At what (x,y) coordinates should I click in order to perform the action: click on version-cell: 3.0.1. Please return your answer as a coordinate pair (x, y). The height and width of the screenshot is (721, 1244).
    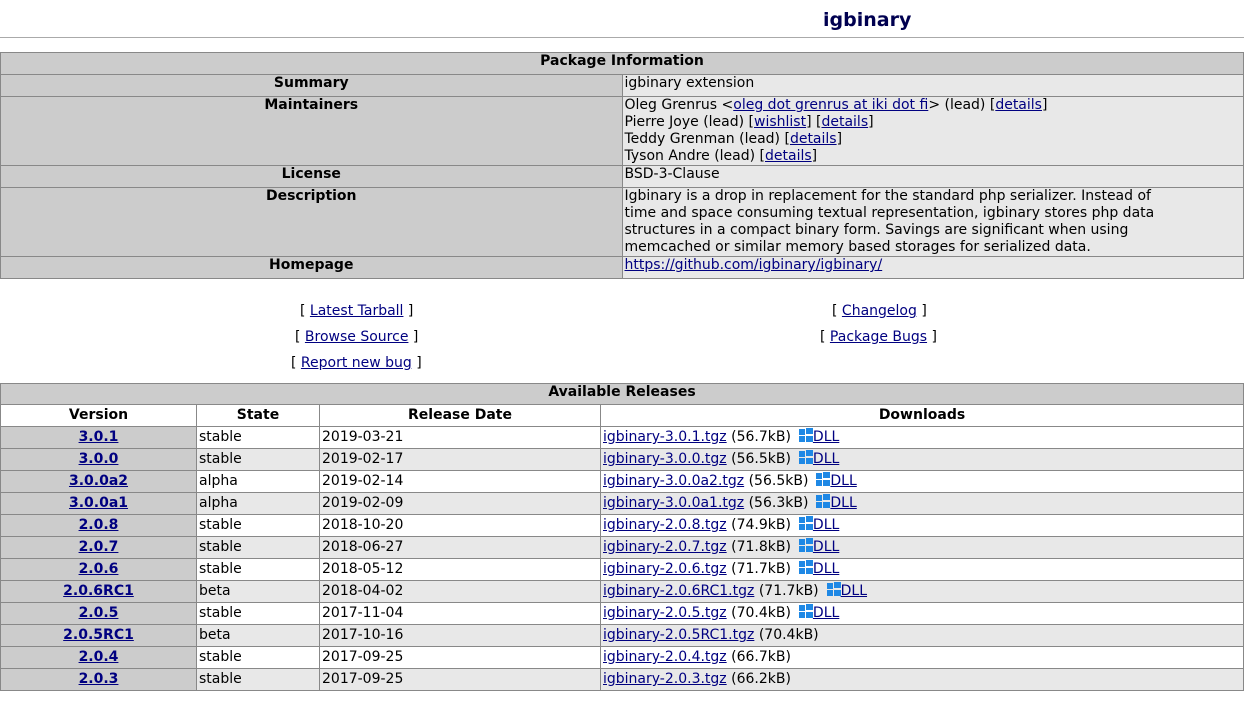
    Looking at the image, I should click on (98, 437).